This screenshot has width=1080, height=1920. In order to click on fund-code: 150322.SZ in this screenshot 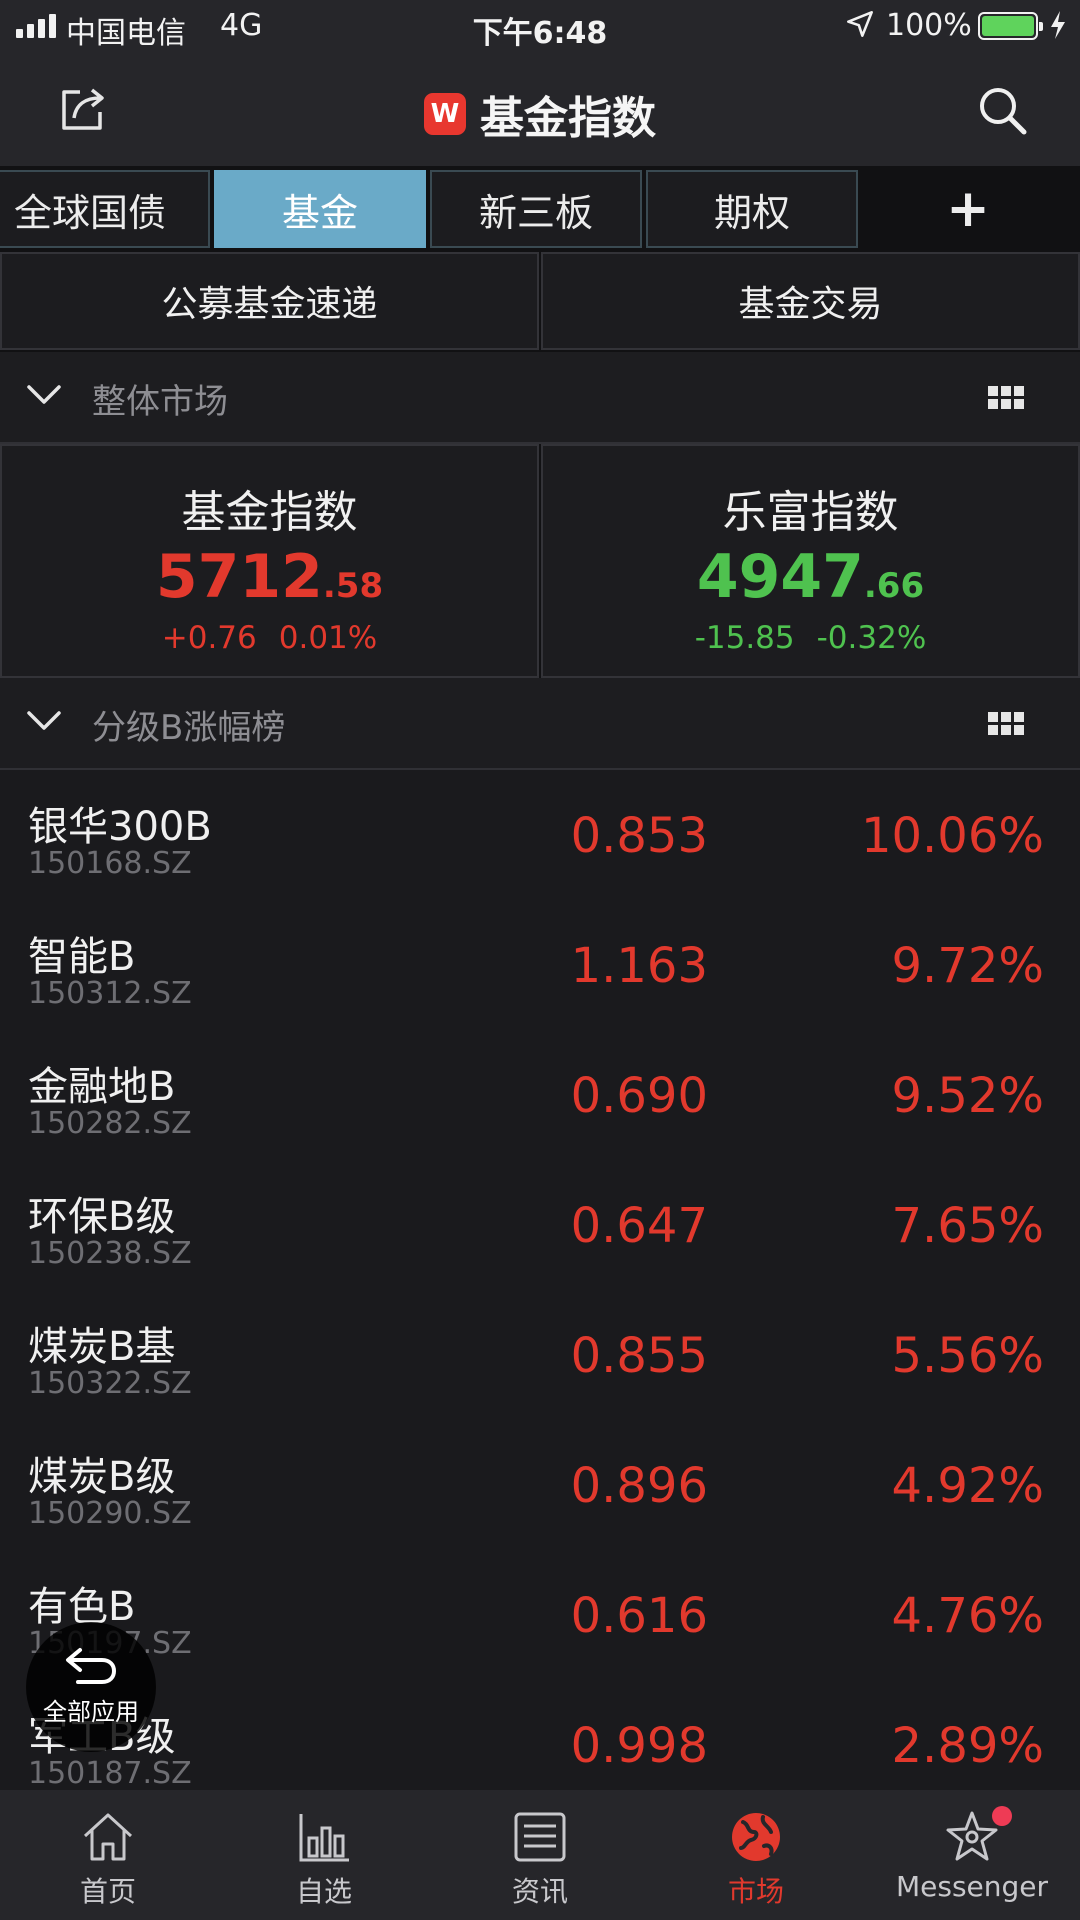, I will do `click(110, 1383)`.